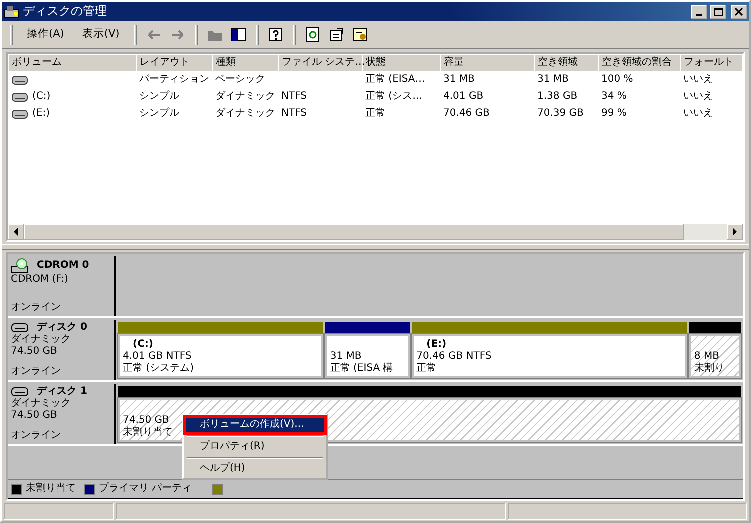  I want to click on partition-info: 8 MB, so click(707, 356).